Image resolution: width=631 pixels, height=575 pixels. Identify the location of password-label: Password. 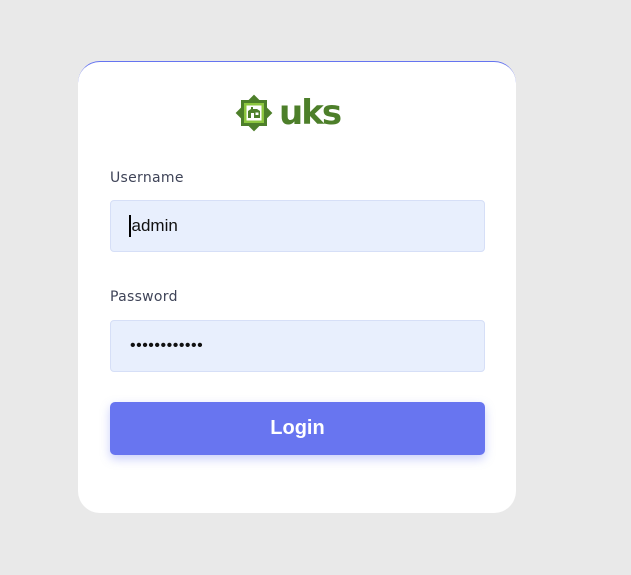
(144, 297).